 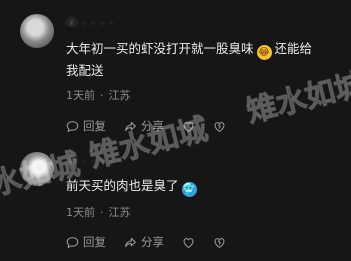 What do you see at coordinates (136, 158) in the screenshot?
I see `comment-username: ⓖ · · · · ·` at bounding box center [136, 158].